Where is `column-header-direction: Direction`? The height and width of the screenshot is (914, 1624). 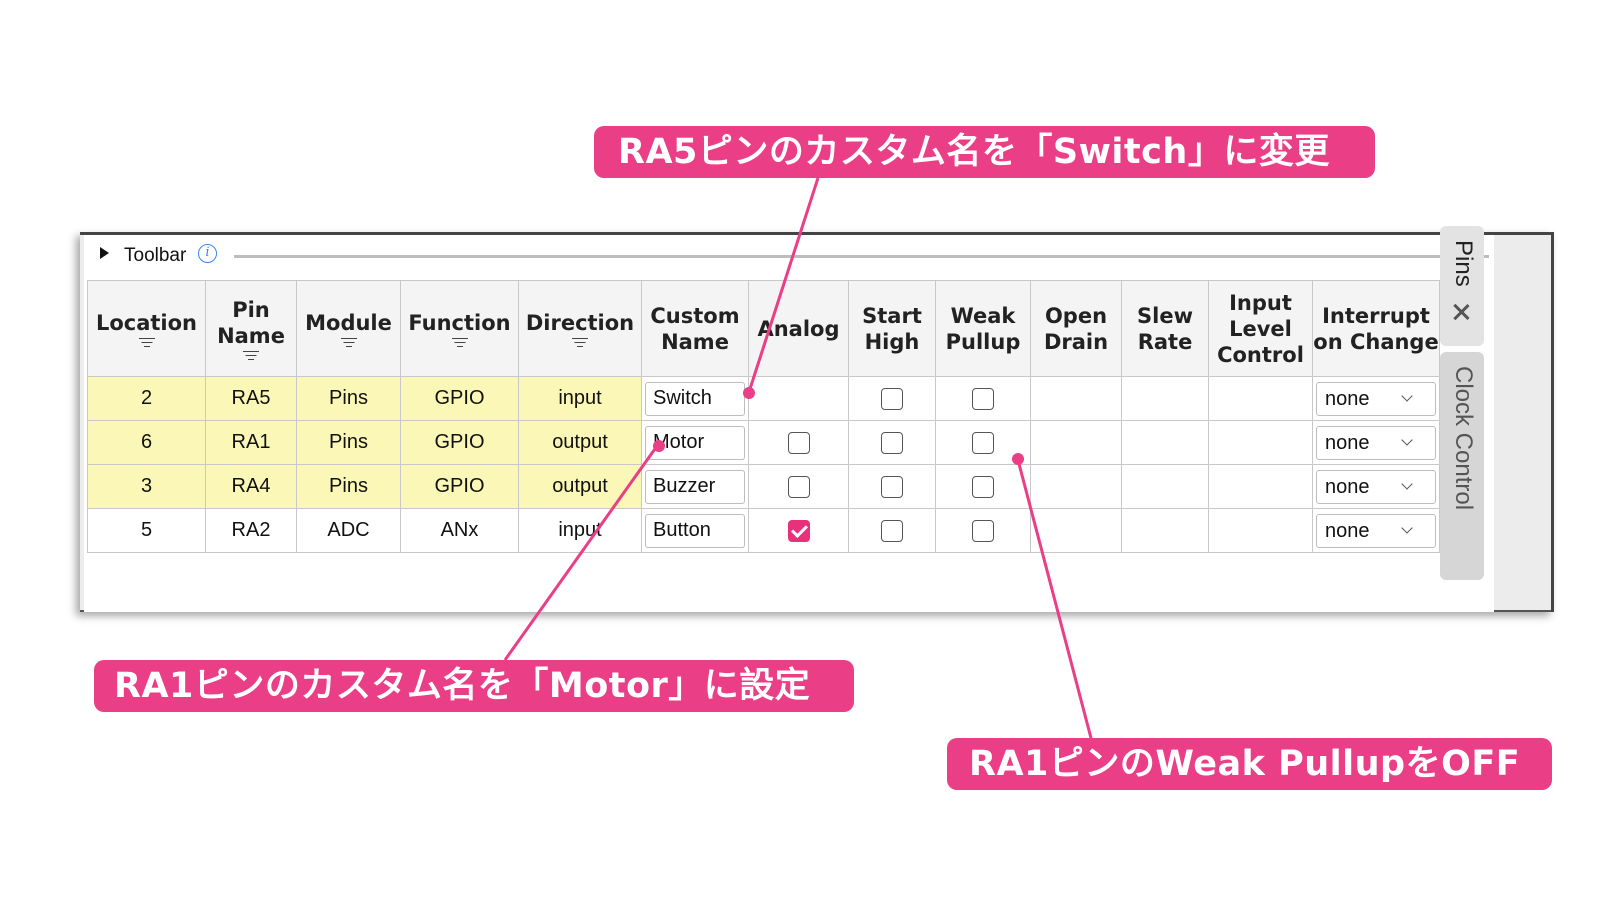
column-header-direction: Direction is located at coordinates (580, 328).